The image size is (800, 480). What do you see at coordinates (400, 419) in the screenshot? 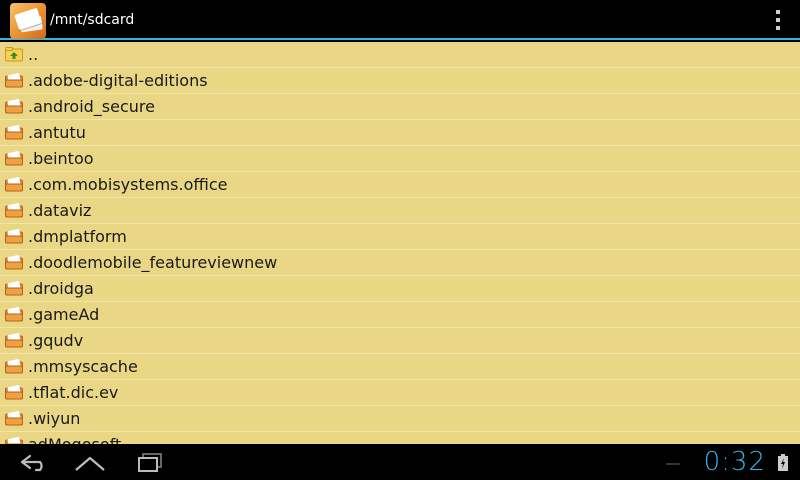
I see `file-list-item: .wiyun` at bounding box center [400, 419].